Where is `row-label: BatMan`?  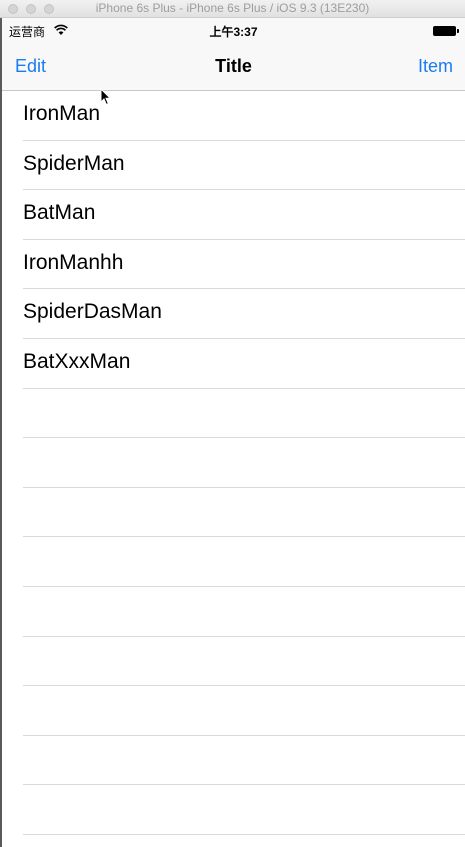 row-label: BatMan is located at coordinates (59, 213).